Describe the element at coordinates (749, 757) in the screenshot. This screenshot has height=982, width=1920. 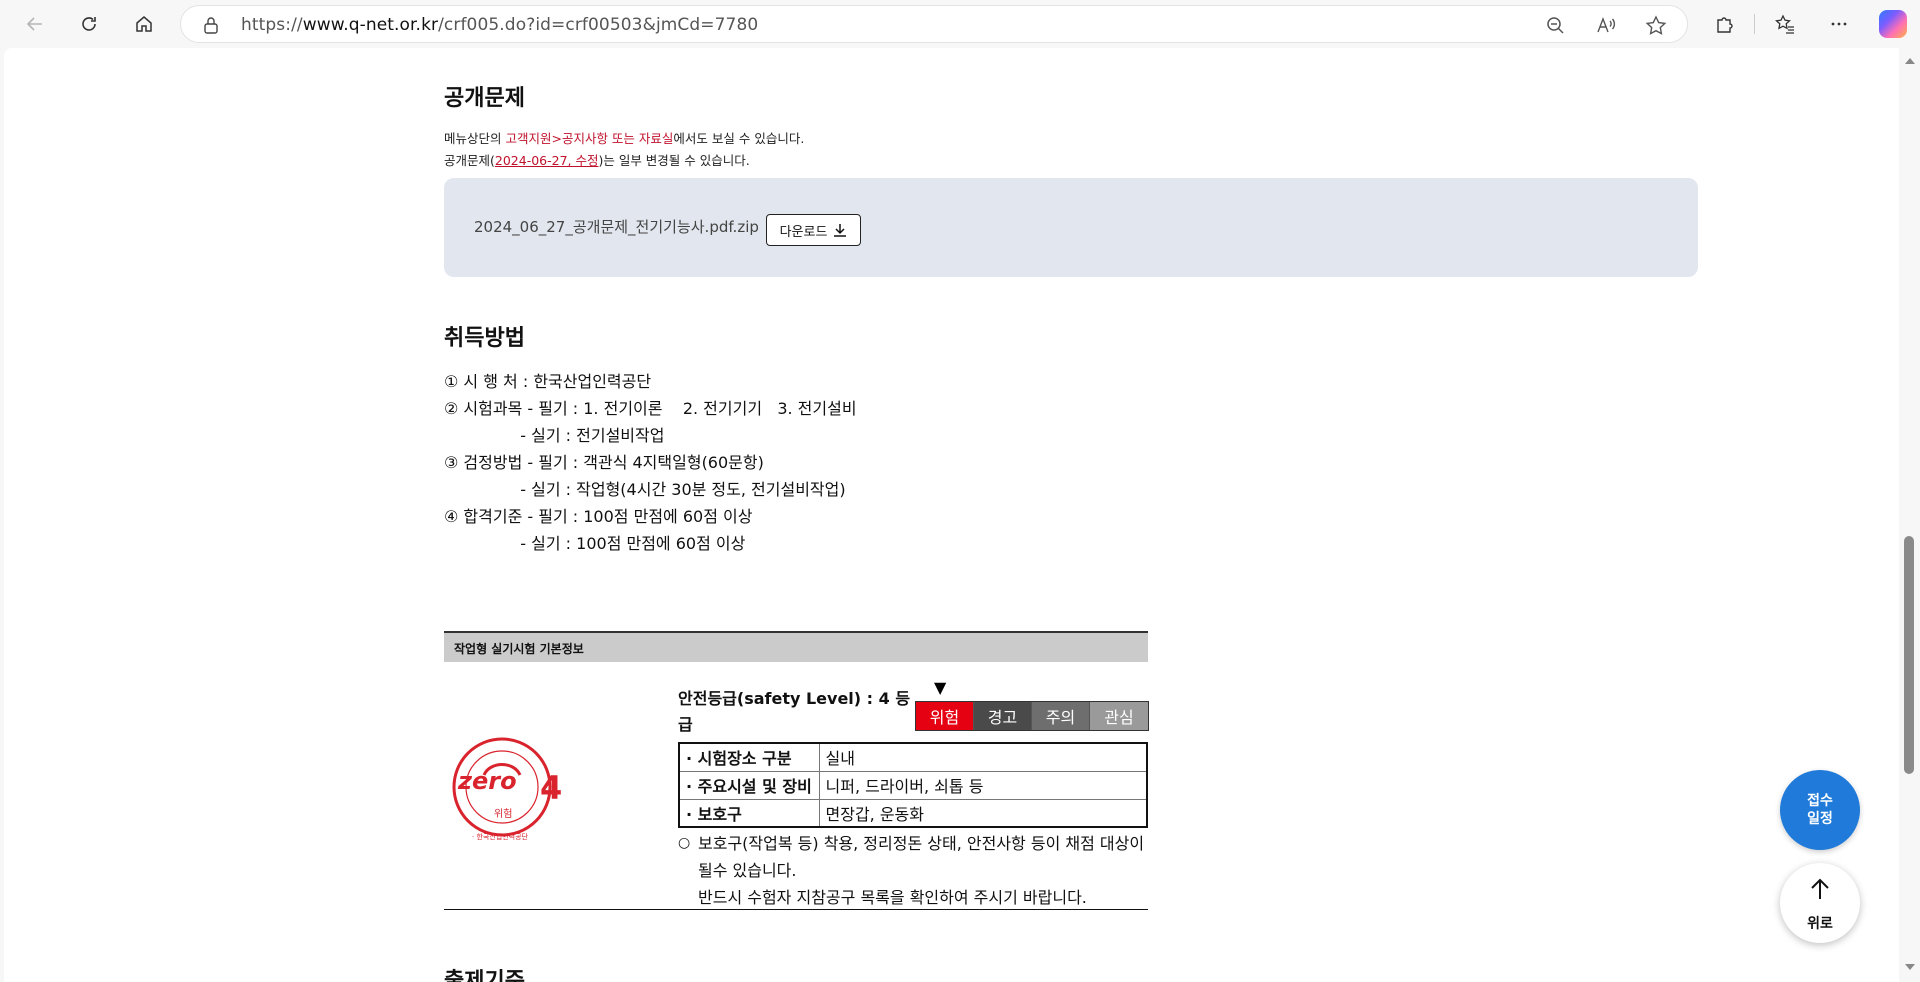
I see `table-key: · 시험장소 구분` at that location.